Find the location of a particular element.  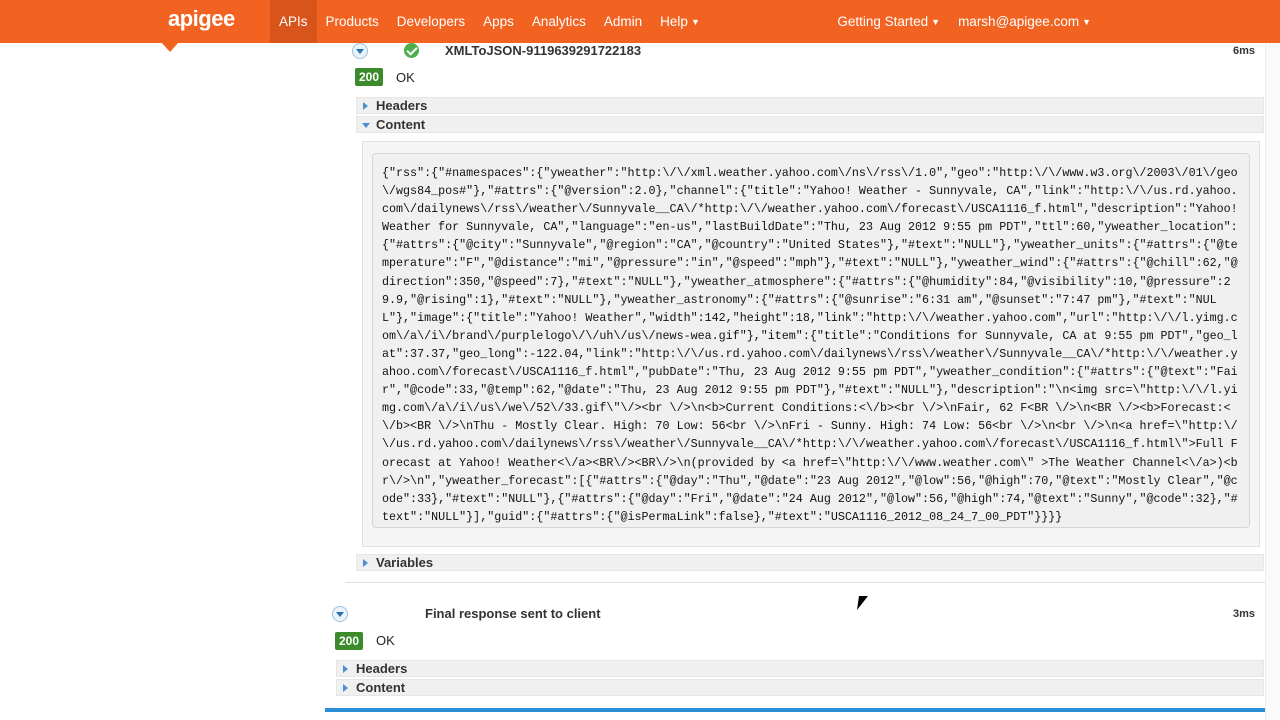

nav-item-products: Products is located at coordinates (352, 21).